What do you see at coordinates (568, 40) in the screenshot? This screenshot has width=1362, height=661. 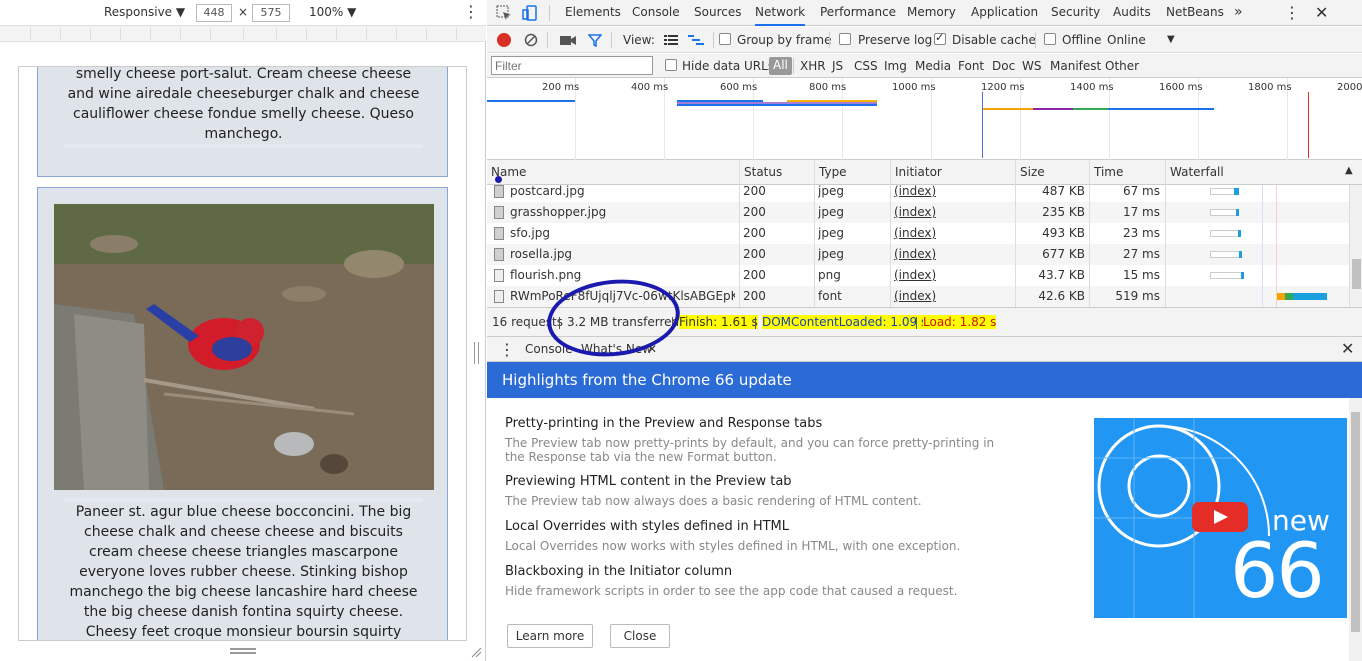 I see `capture-screenshots-icon` at bounding box center [568, 40].